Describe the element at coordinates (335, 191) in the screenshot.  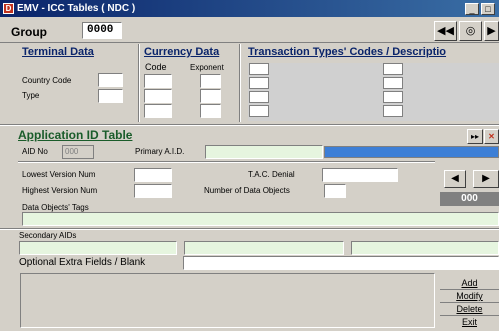
I see `num-data-objects-field` at that location.